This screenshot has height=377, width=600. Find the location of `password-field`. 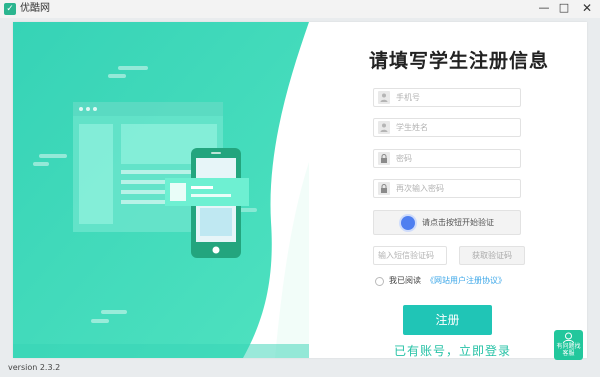

password-field is located at coordinates (447, 158).